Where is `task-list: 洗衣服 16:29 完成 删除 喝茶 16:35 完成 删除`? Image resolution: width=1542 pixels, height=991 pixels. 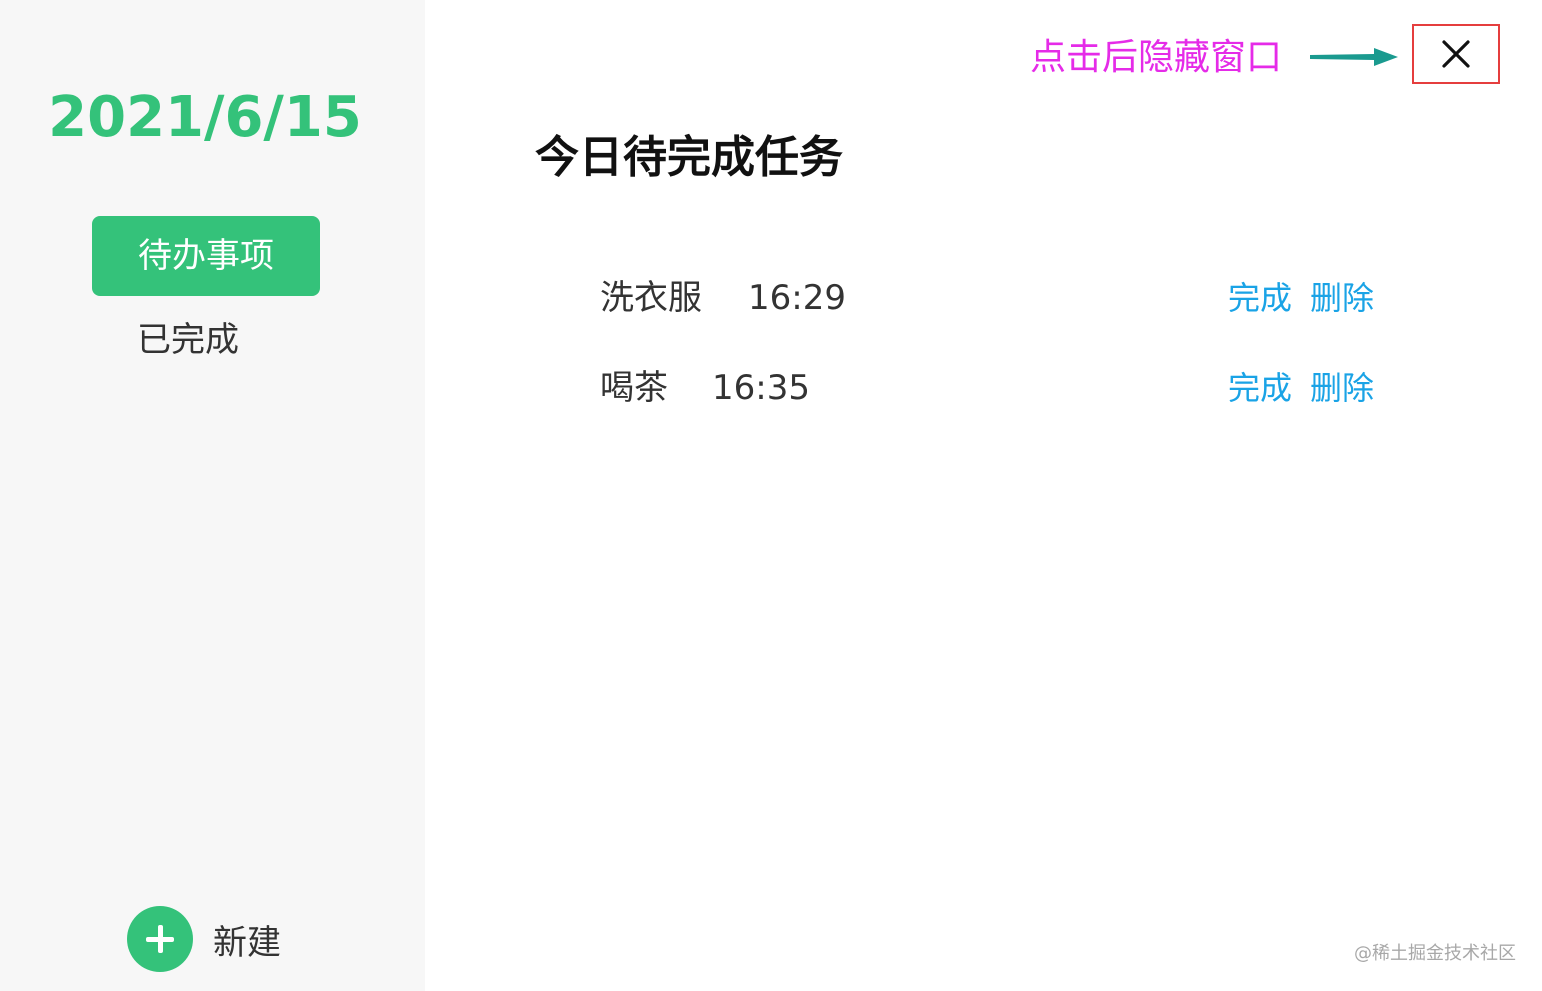
task-list: 洗衣服 16:29 完成 删除 喝茶 16:35 完成 删除 is located at coordinates (990, 362).